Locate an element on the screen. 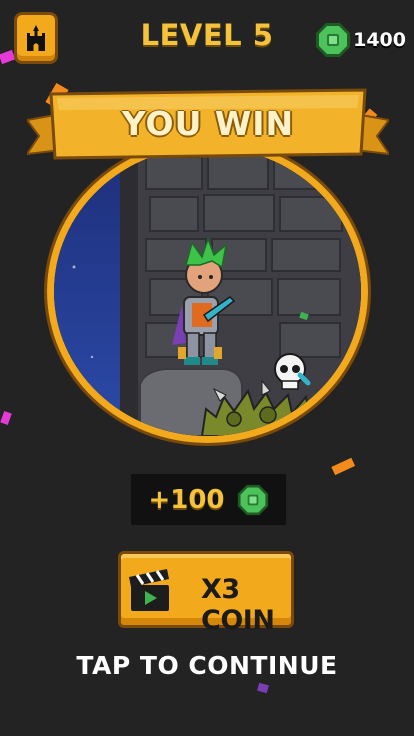  x3-coin-button: X3 COIN is located at coordinates (206, 593).